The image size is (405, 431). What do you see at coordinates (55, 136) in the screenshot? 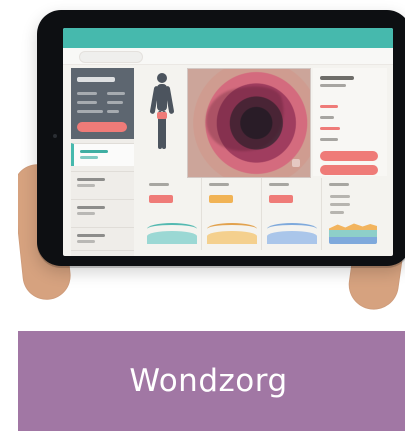
I see `camera-icon` at bounding box center [55, 136].